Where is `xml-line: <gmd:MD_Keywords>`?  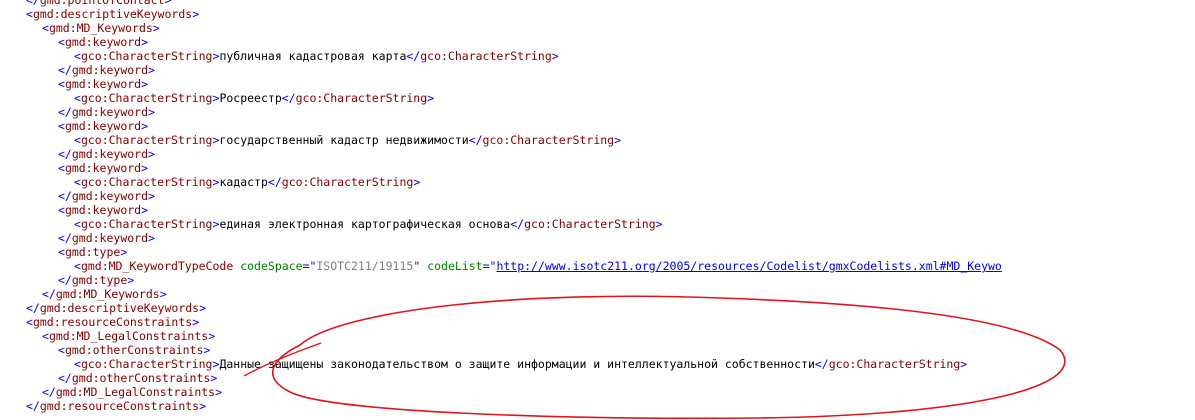 xml-line: <gmd:MD_Keywords> is located at coordinates (597, 28).